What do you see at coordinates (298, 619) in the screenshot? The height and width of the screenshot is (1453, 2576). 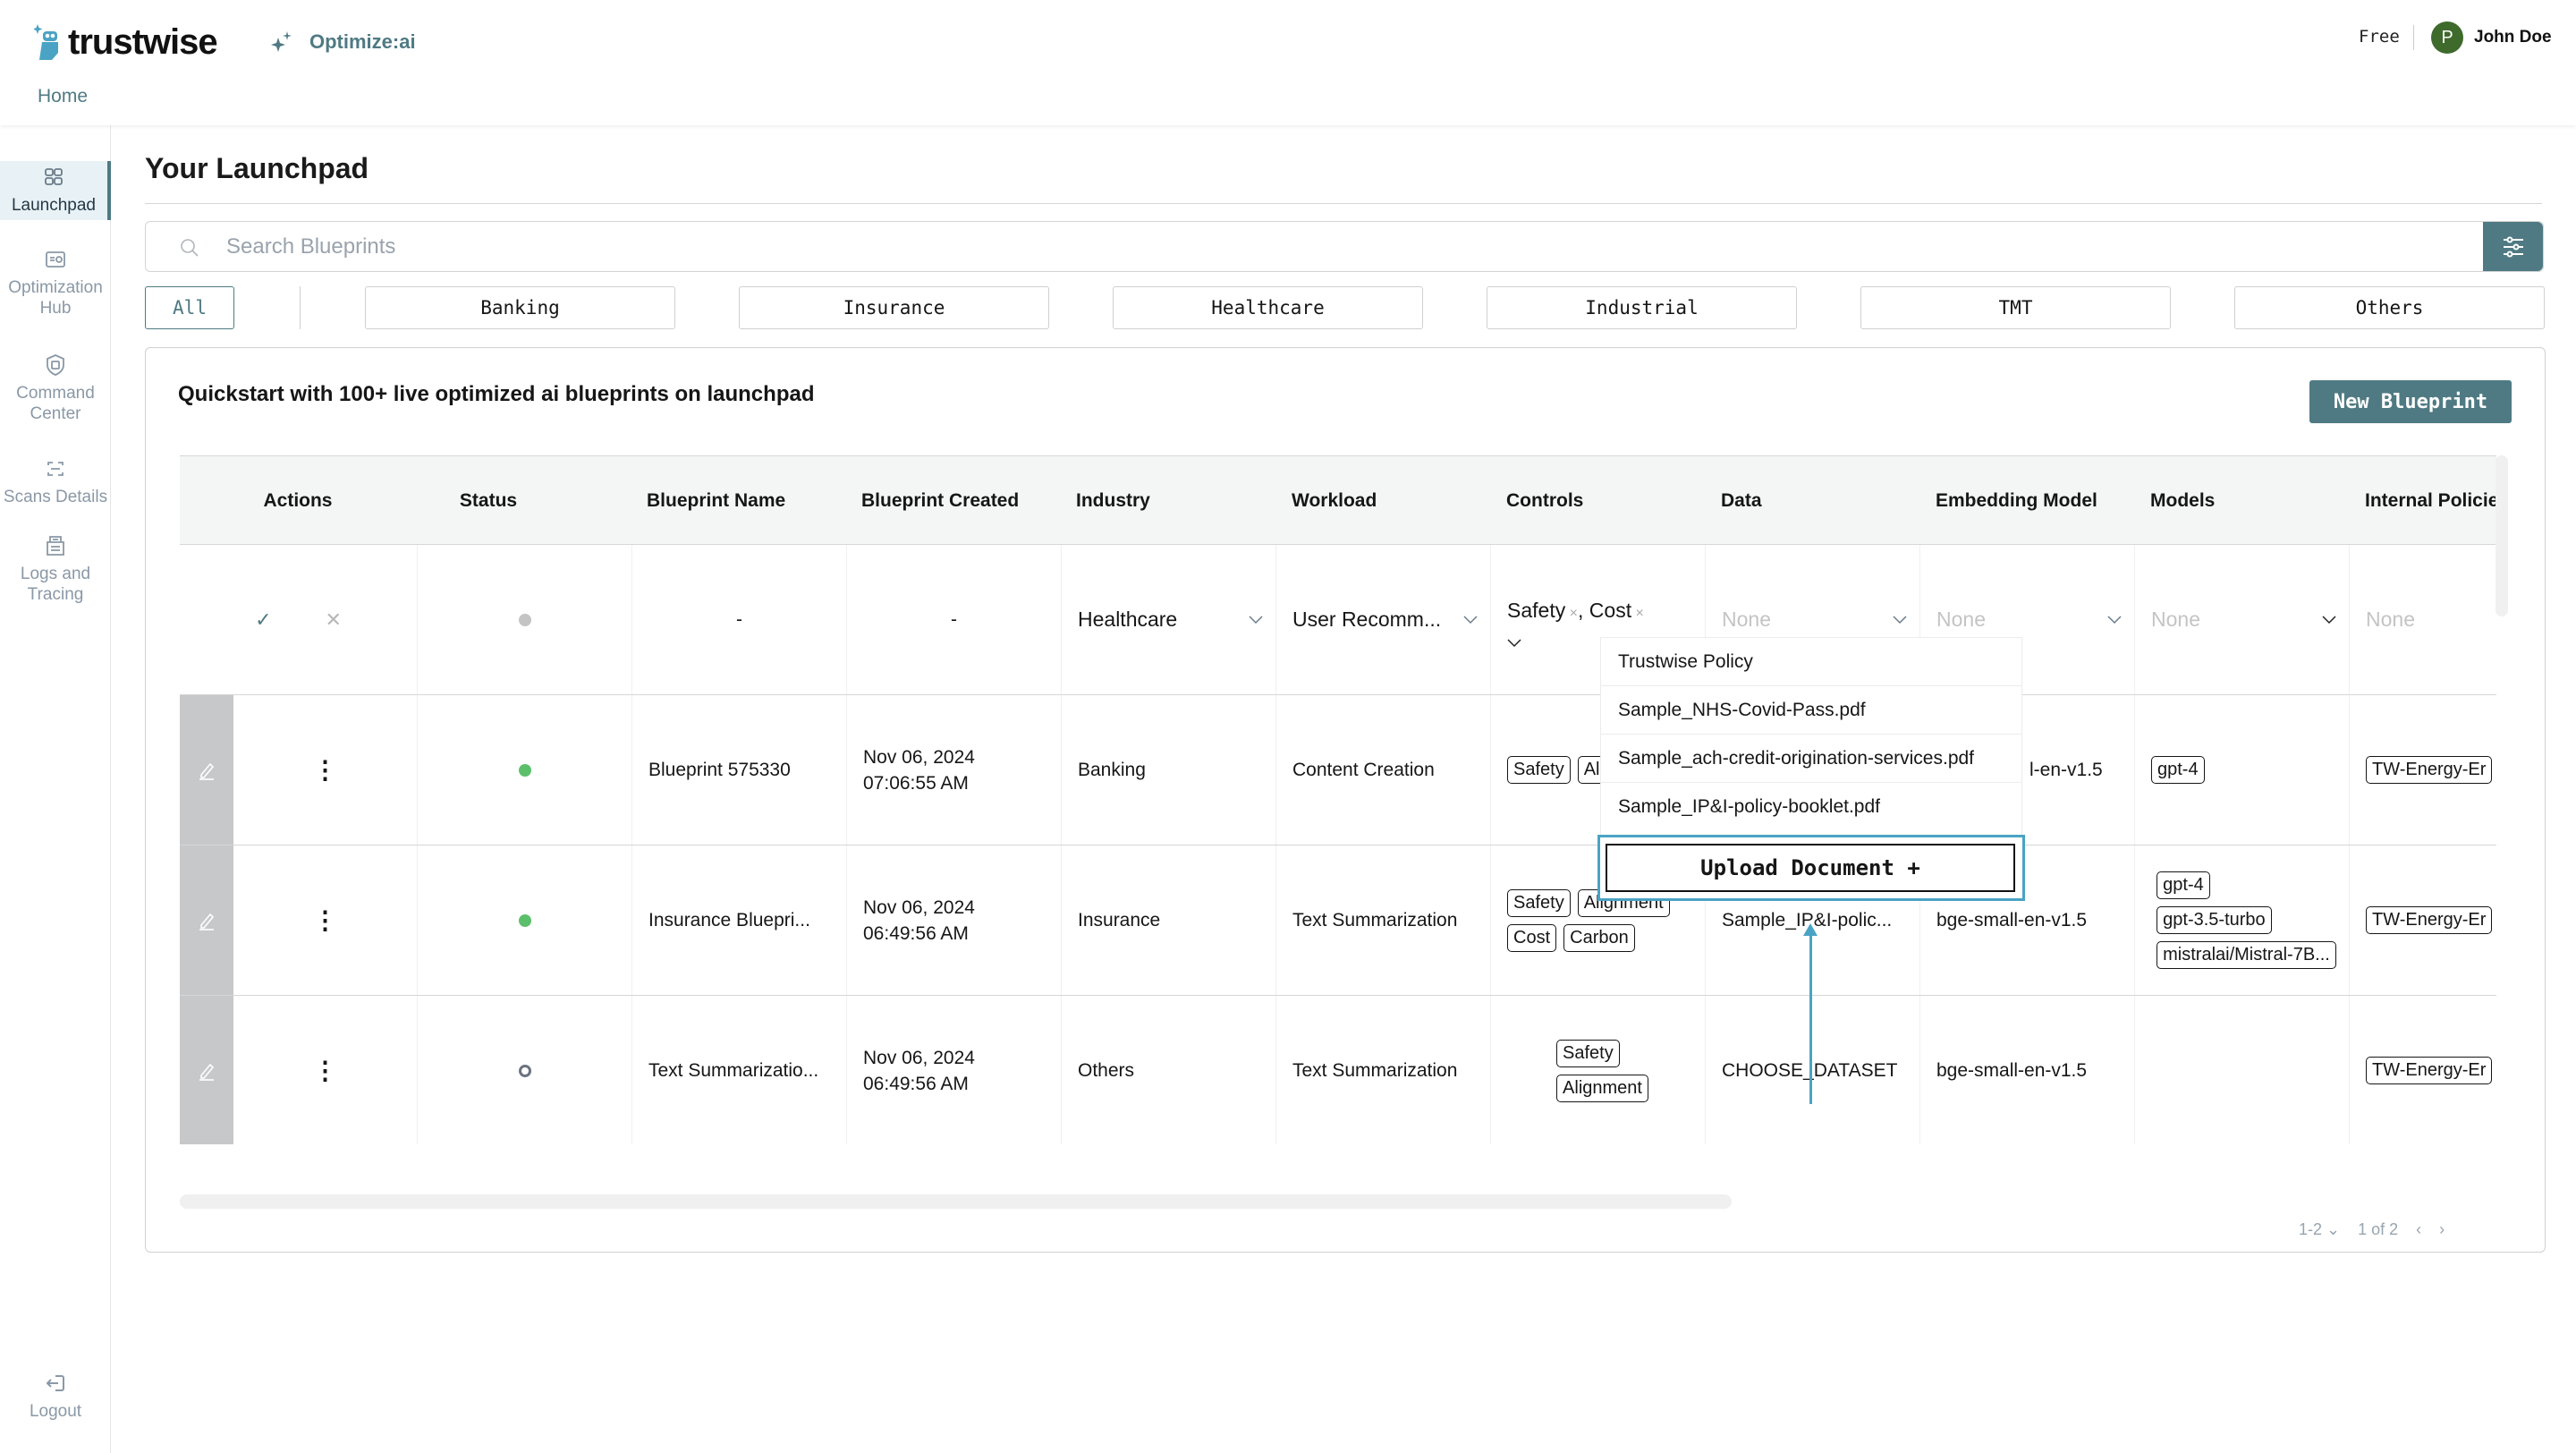 I see `row-actions: ✓ ✕` at bounding box center [298, 619].